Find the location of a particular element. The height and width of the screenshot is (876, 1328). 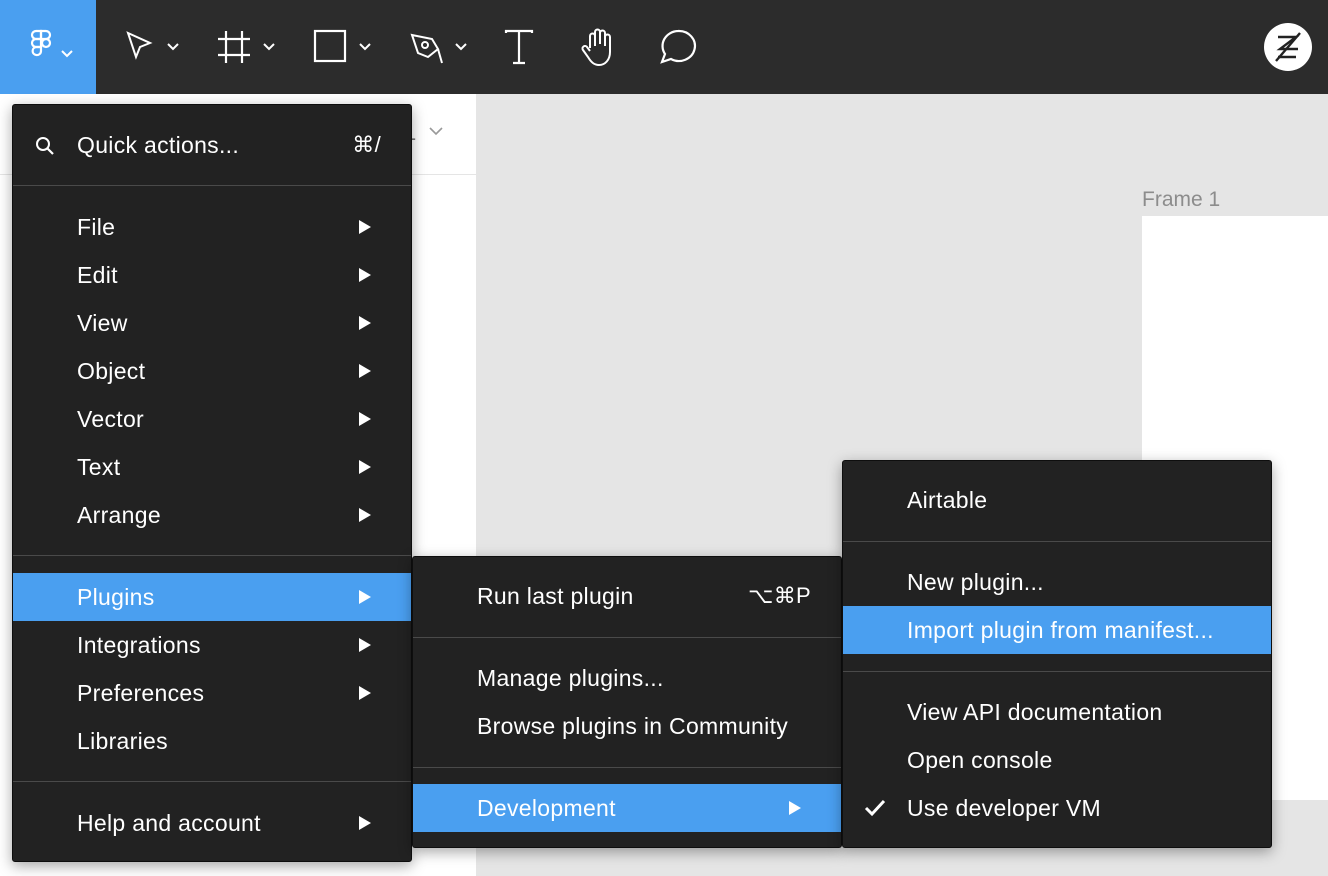

menu-item-label: Text is located at coordinates (99, 466).